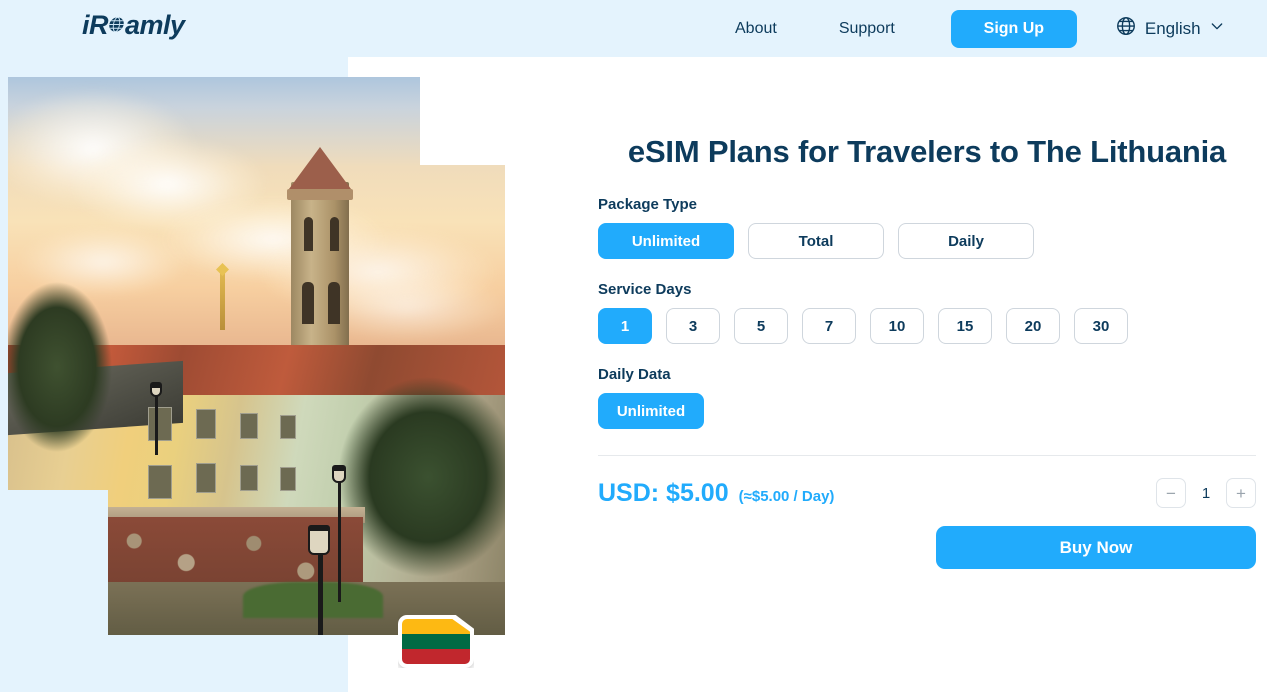 The width and height of the screenshot is (1267, 692). What do you see at coordinates (693, 326) in the screenshot?
I see `service-days-option-3: 3` at bounding box center [693, 326].